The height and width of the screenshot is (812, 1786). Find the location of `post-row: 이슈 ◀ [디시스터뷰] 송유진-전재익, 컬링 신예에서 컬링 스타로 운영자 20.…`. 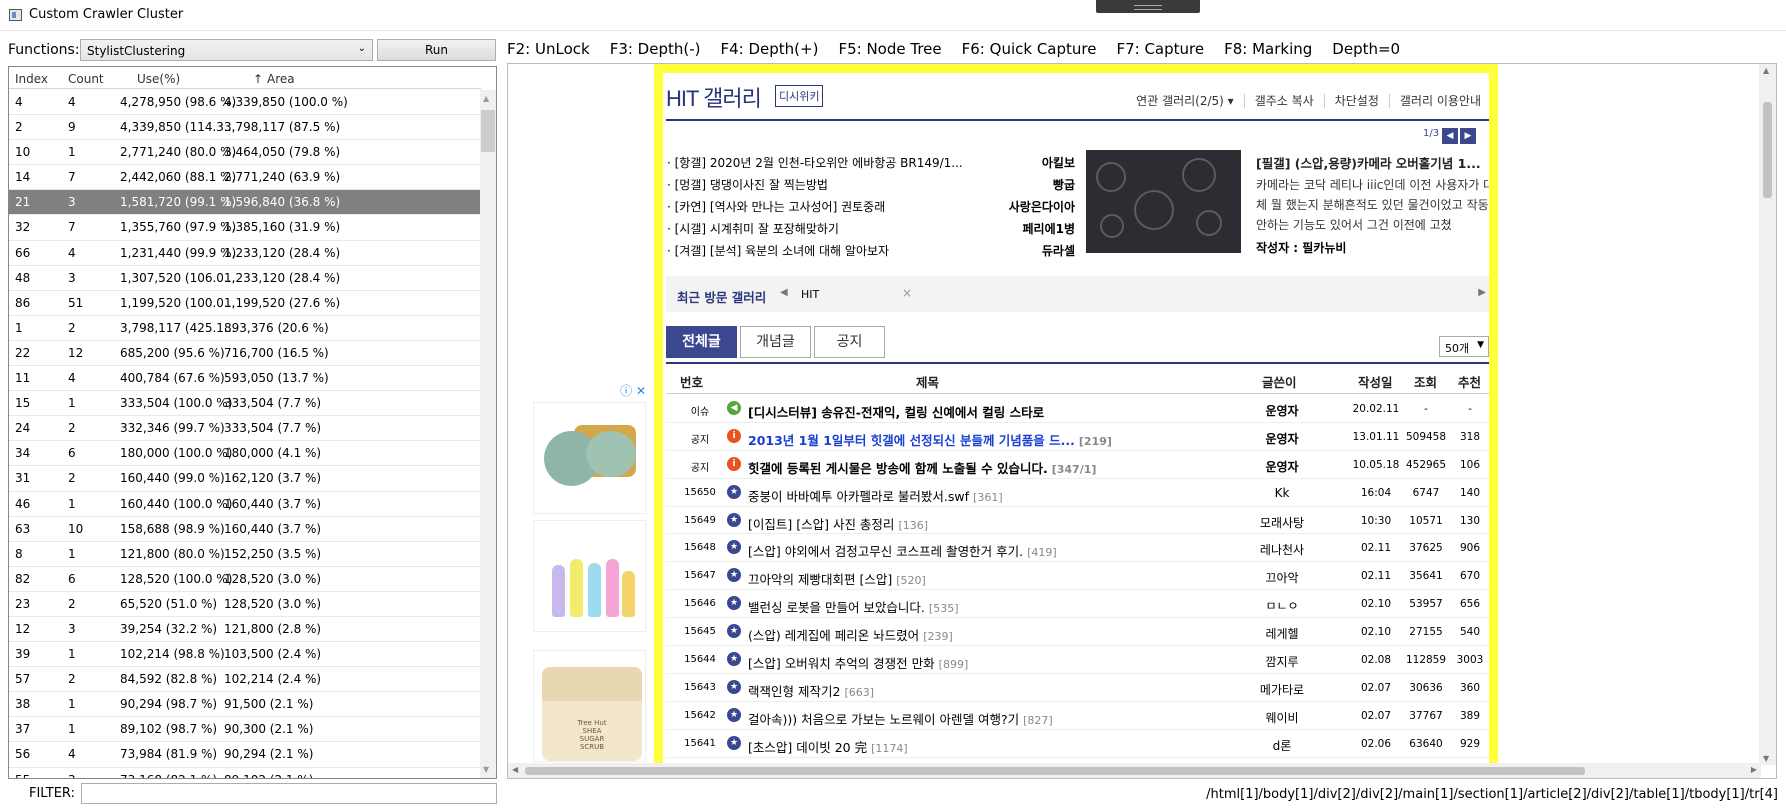

post-row: 이슈 ◀ [디시스터뷰] 송유진-전재익, 컬링 신예에서 컬링 스타로 운영자 20.… is located at coordinates (1077, 409).